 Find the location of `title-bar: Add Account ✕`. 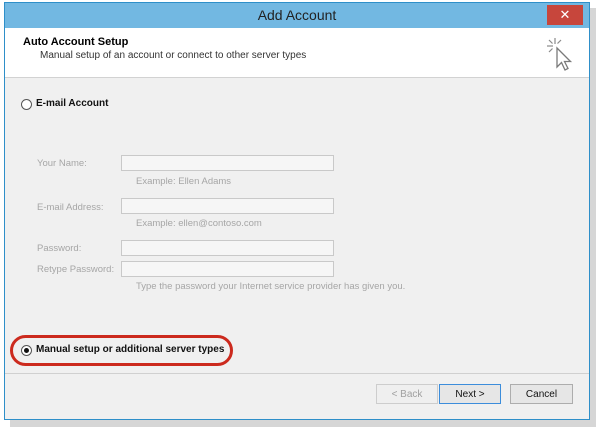

title-bar: Add Account ✕ is located at coordinates (297, 15).